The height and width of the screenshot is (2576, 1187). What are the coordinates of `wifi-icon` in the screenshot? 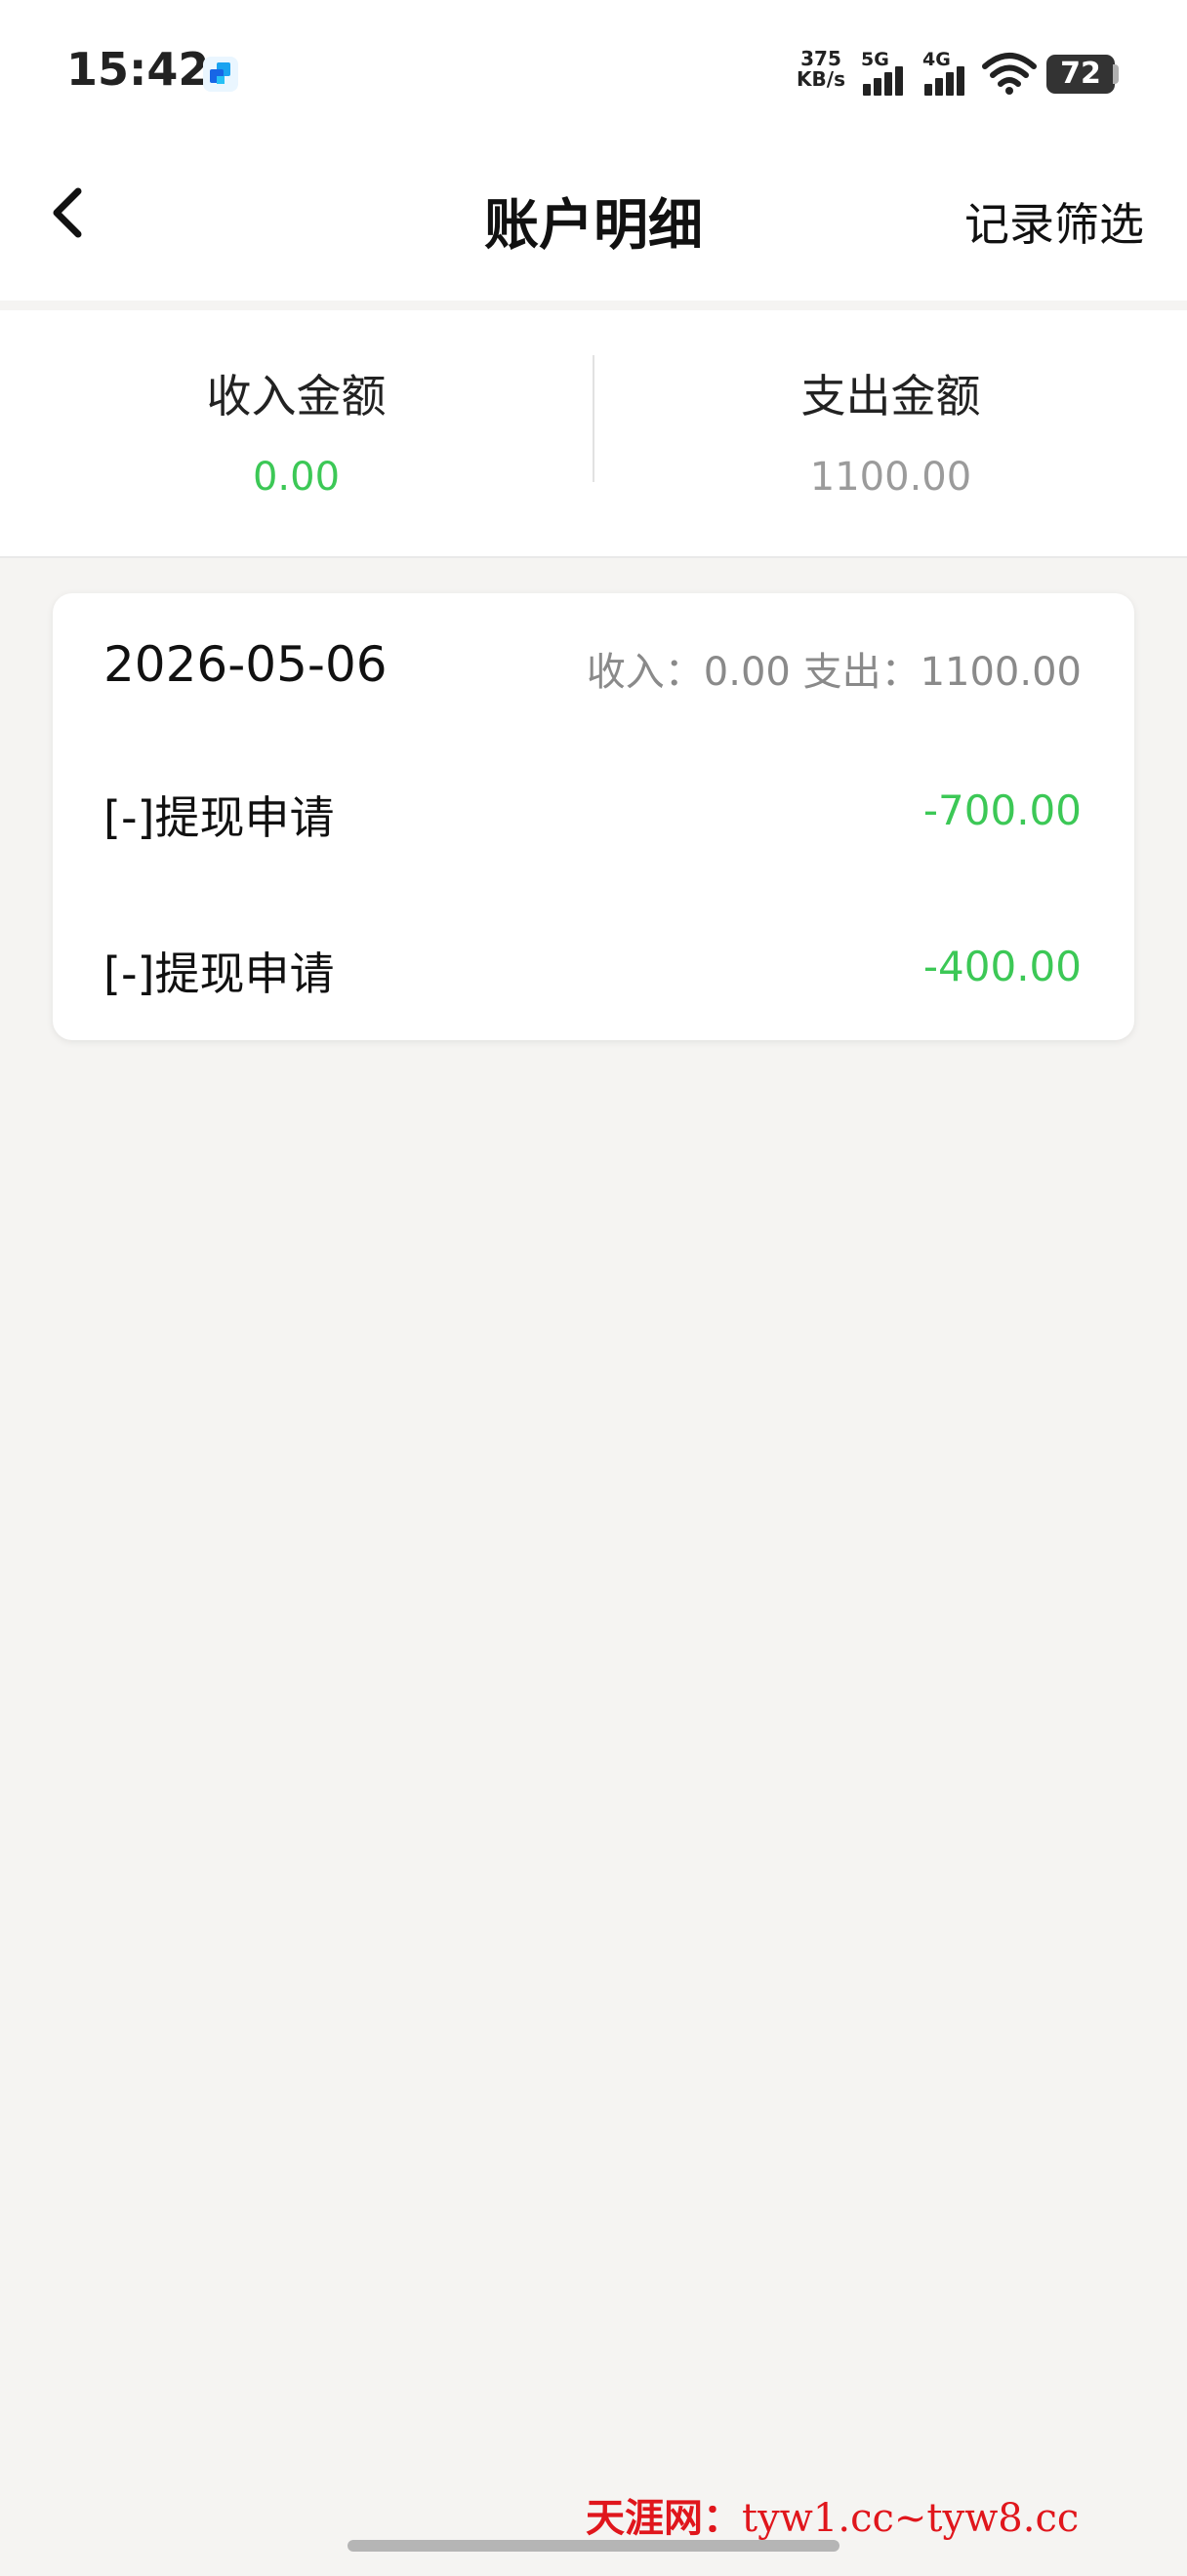 It's located at (1009, 73).